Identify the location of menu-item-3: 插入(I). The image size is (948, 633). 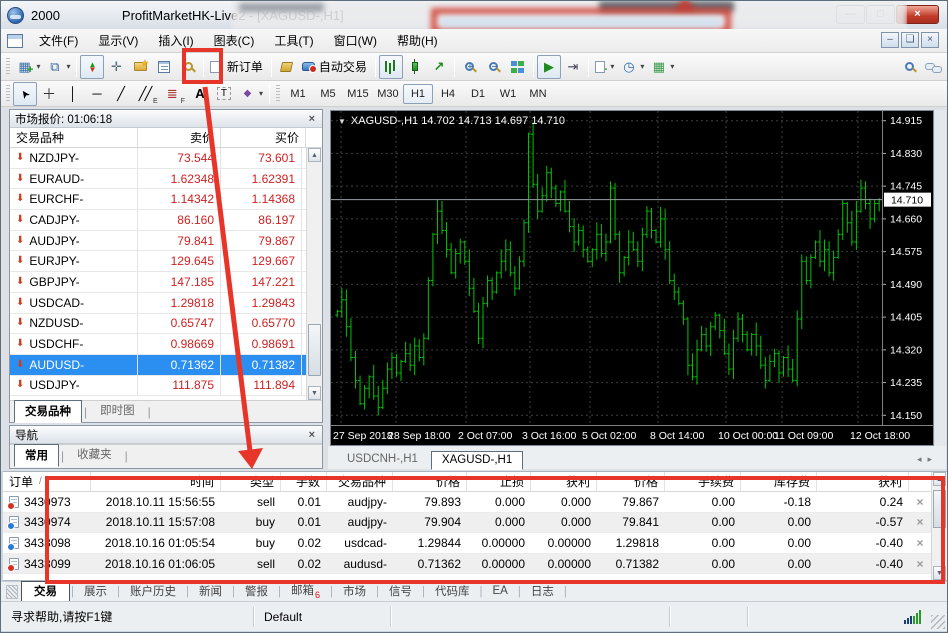
(175, 40).